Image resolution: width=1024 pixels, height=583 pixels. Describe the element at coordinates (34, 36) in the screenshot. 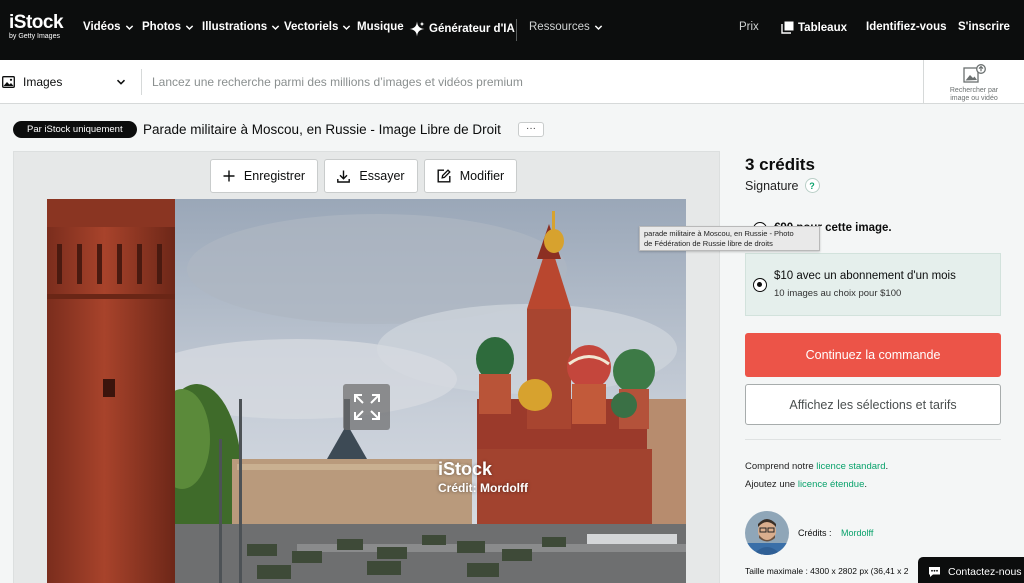

I see `logo-subtitle: by Getty Images` at that location.